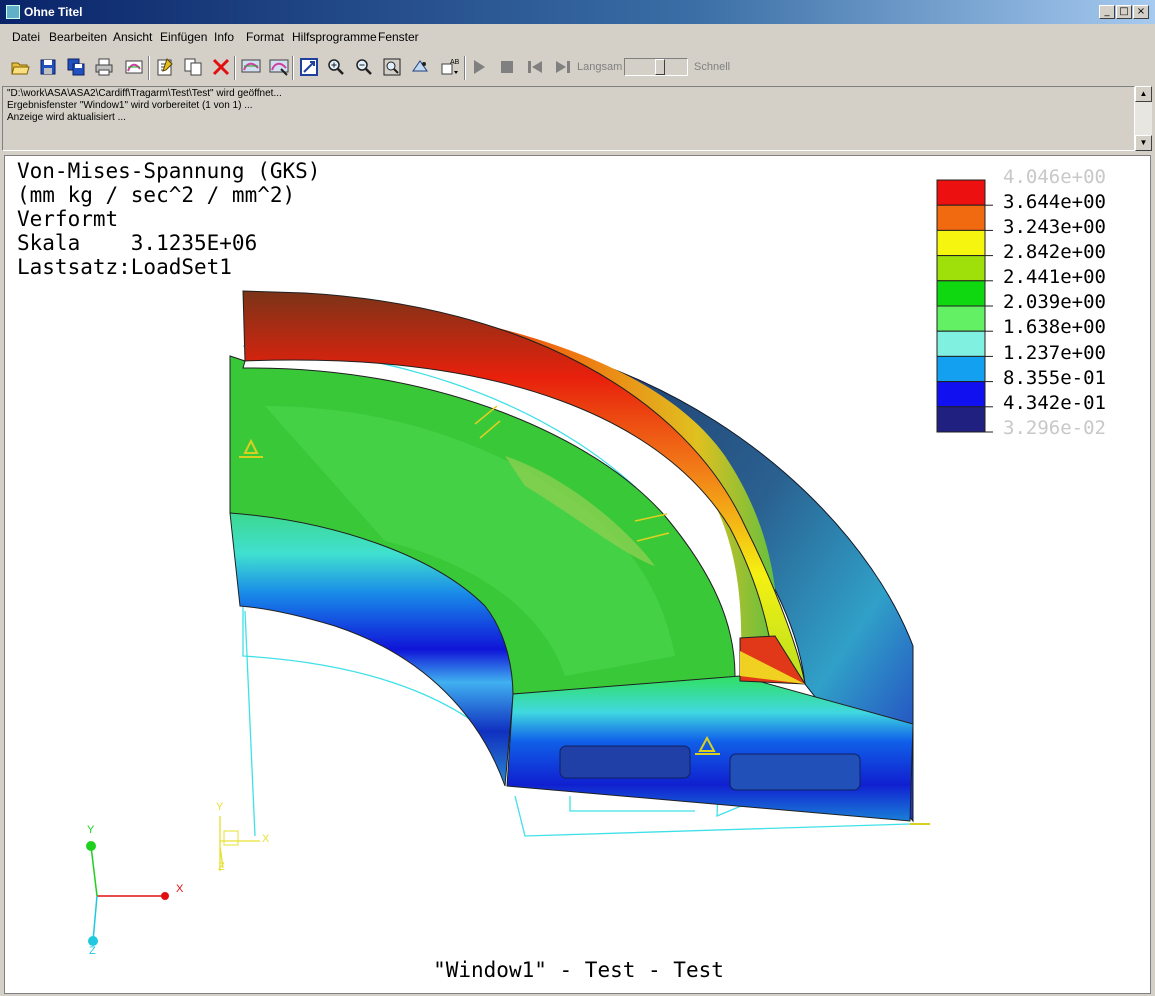  Describe the element at coordinates (577, 12) in the screenshot. I see `title-bar: Ohne Titel _ □ ×` at that location.